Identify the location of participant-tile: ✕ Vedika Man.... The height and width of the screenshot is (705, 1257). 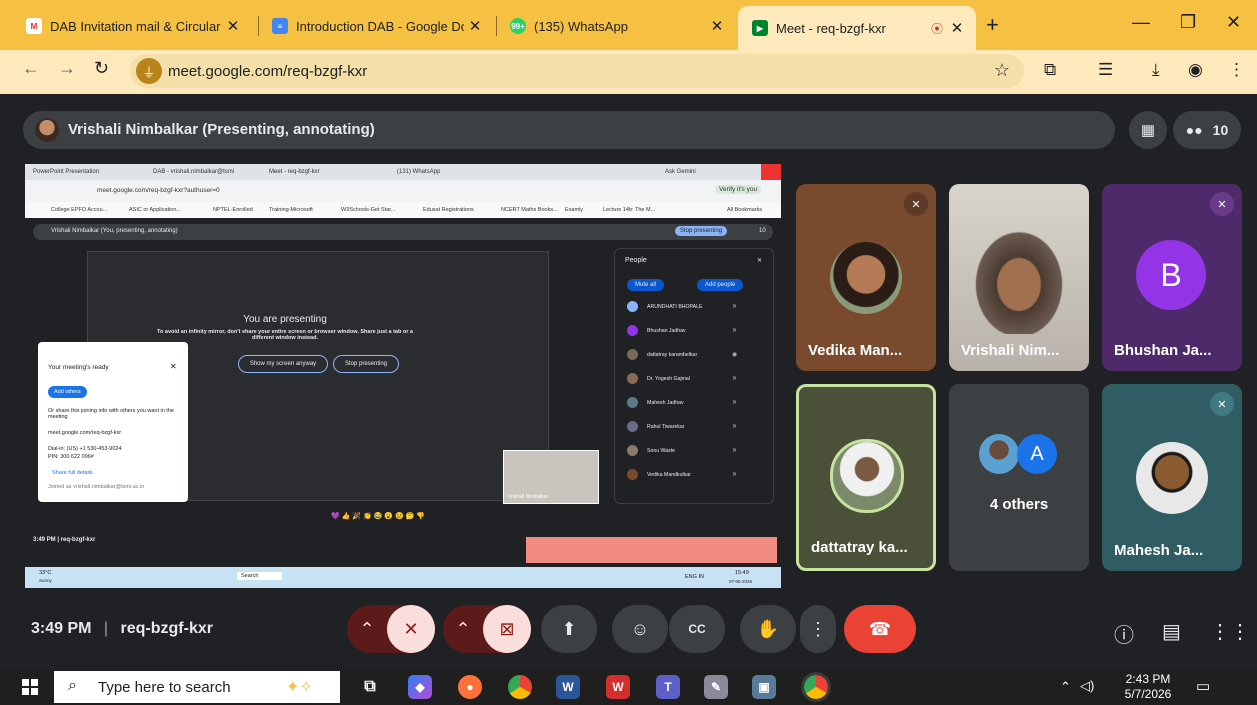
(866, 277).